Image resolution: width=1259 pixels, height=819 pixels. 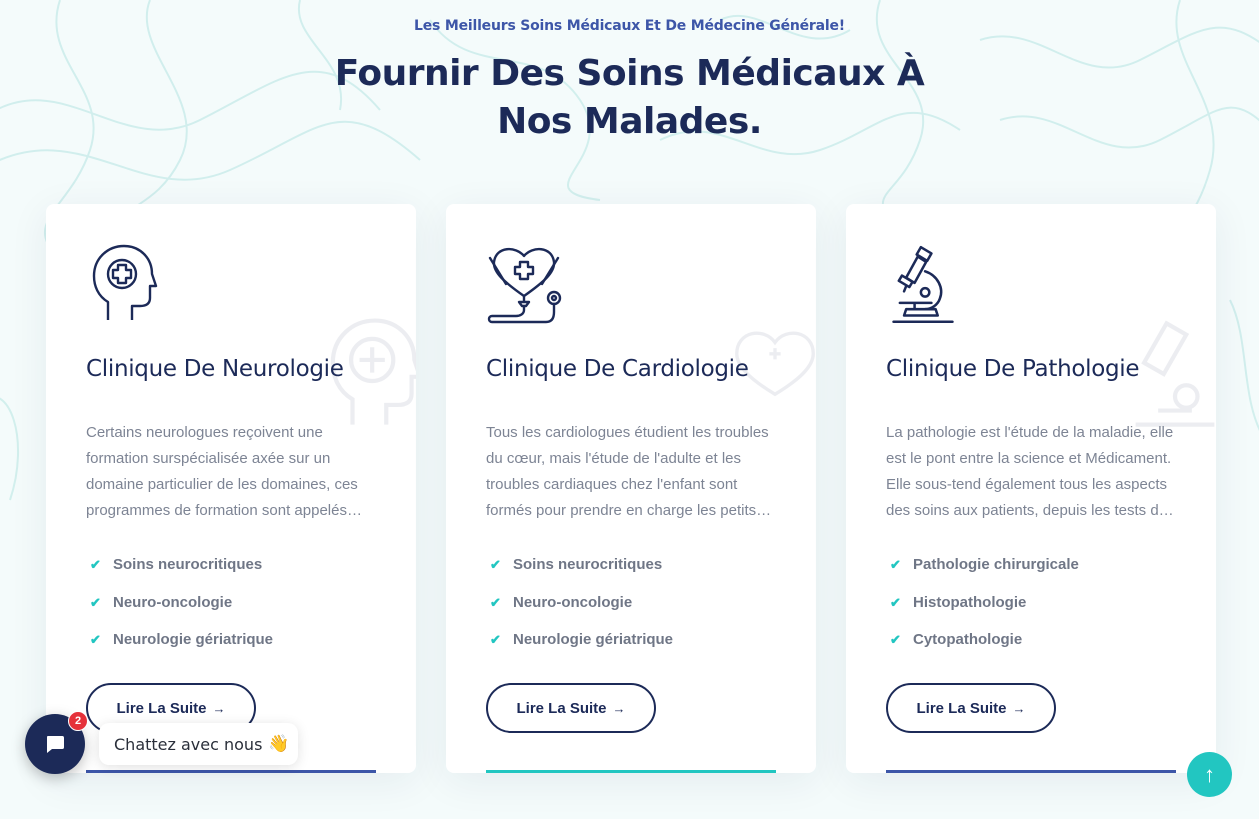 I want to click on brain-head-icon, so click(x=125, y=282).